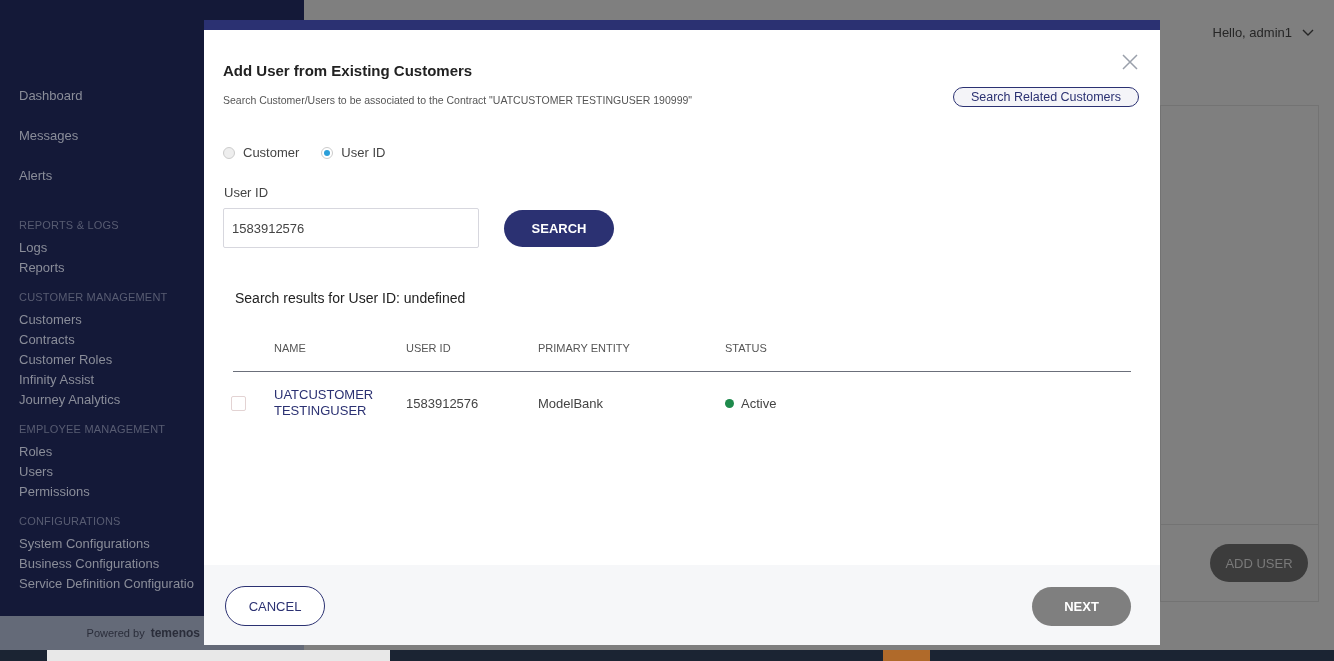  I want to click on nav-item: Service Definition Configuratio, so click(106, 584).